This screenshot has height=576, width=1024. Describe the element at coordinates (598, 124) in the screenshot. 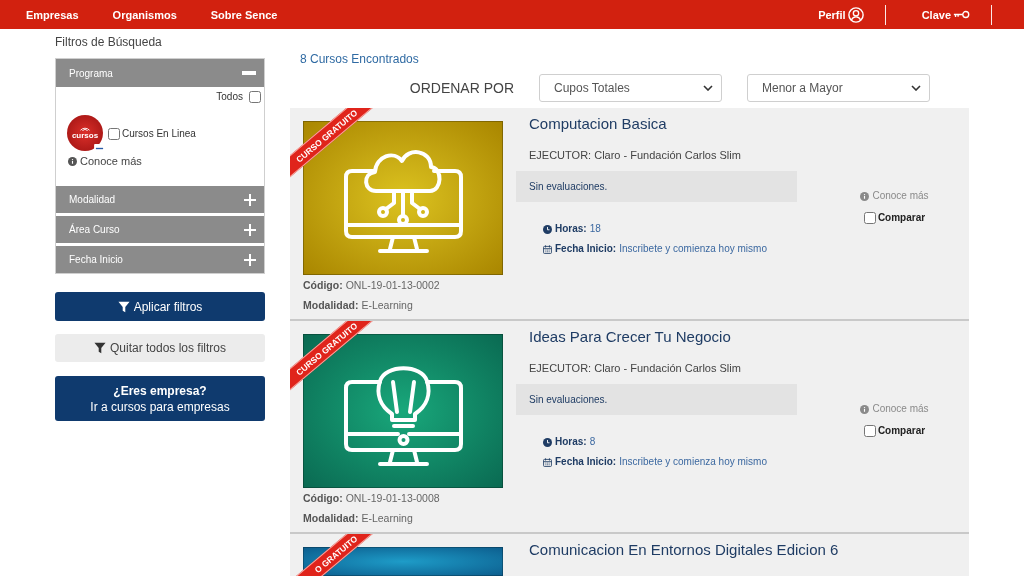

I see `course-title: Computacion Basica` at that location.